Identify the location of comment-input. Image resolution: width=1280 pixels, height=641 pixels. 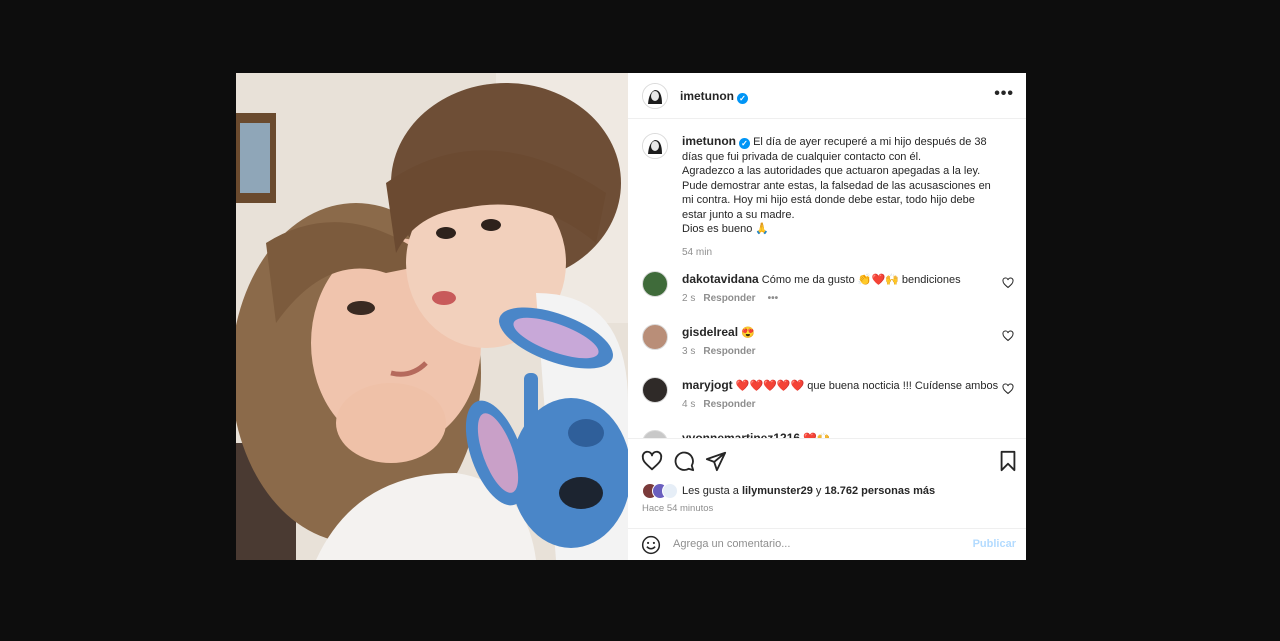
(818, 544).